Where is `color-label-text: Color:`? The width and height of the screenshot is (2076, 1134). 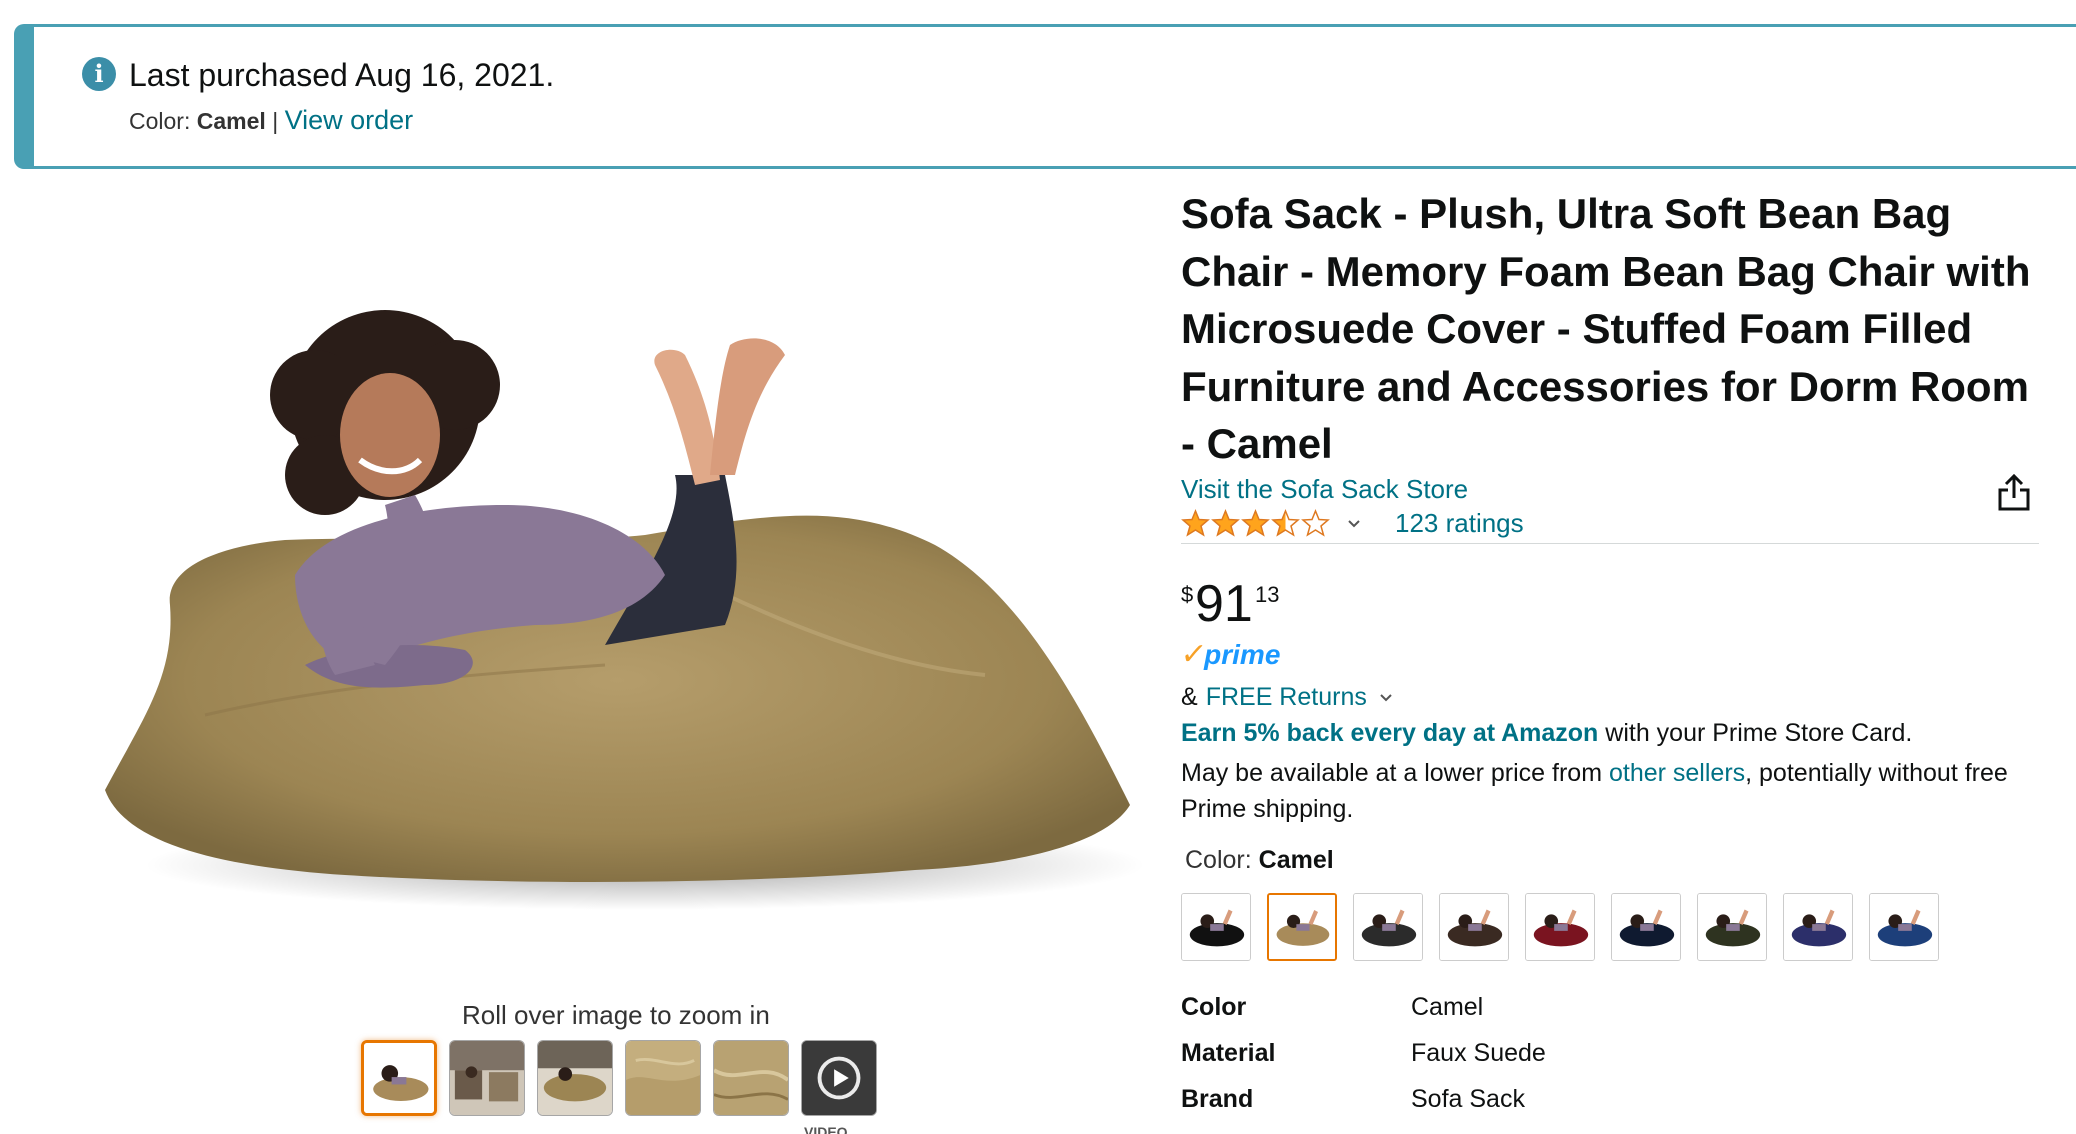 color-label-text: Color: is located at coordinates (1222, 860).